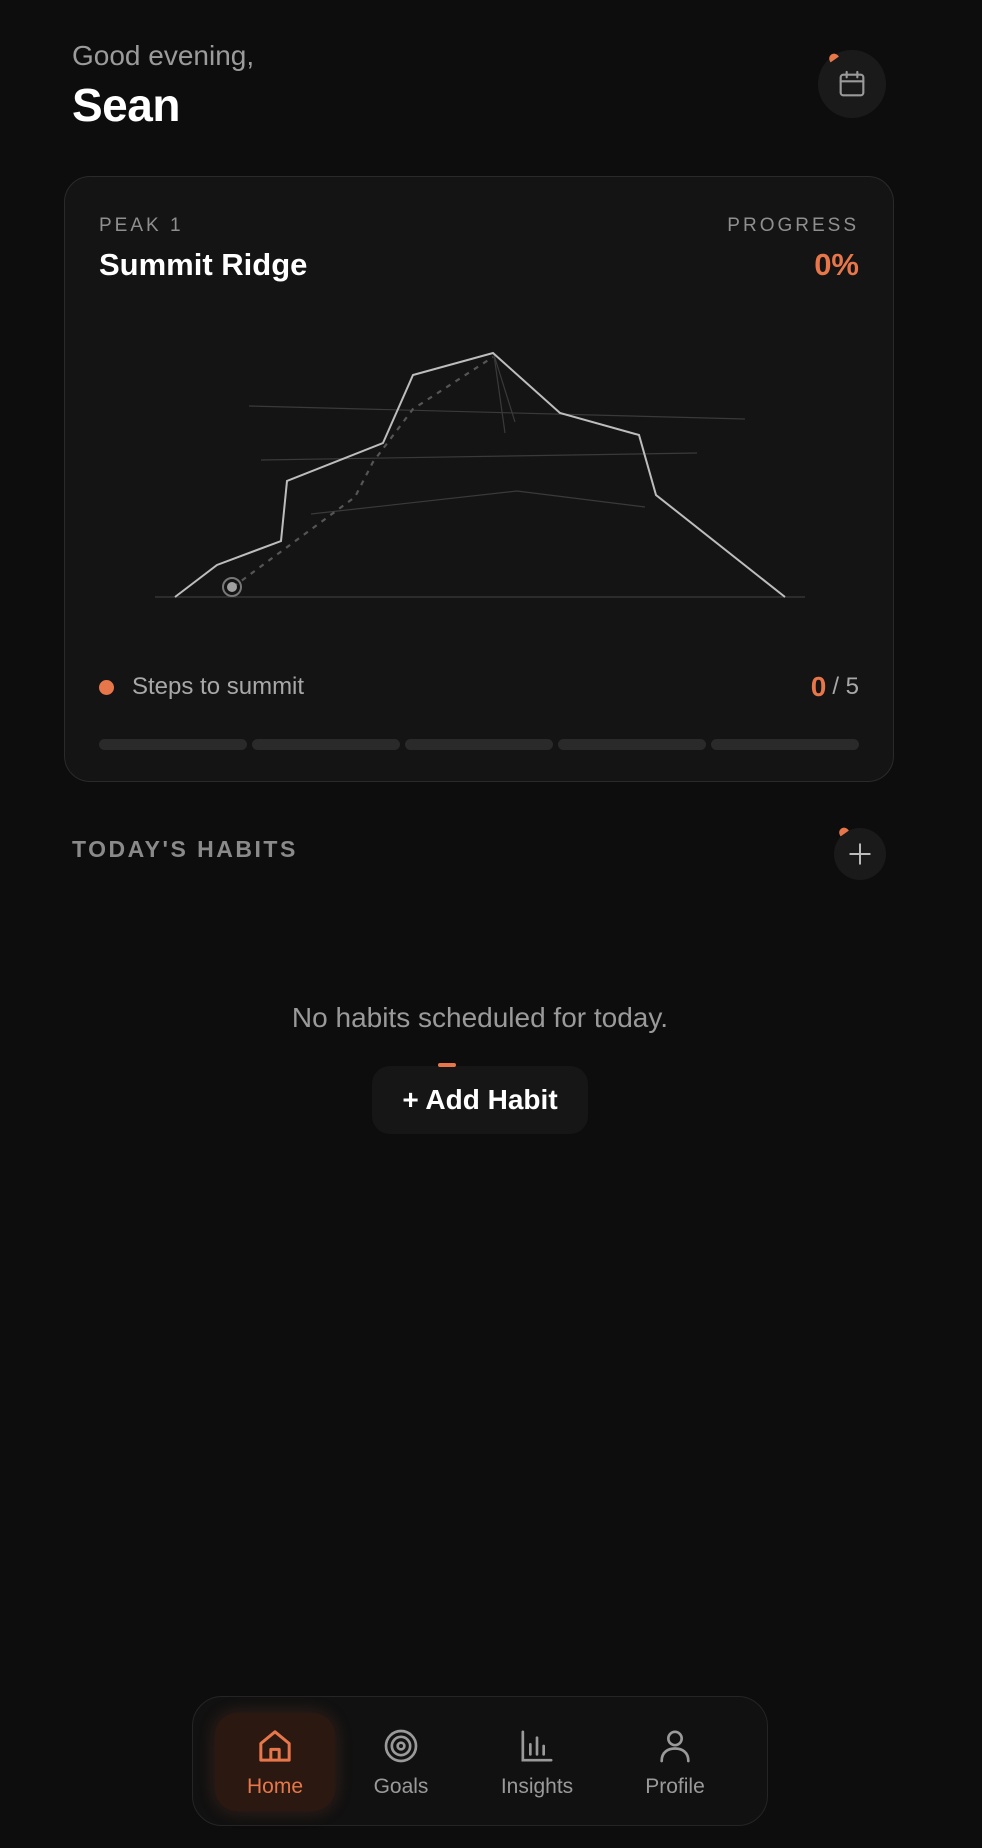 The height and width of the screenshot is (1848, 982). I want to click on add-habit-label: + Add Habit, so click(480, 1099).